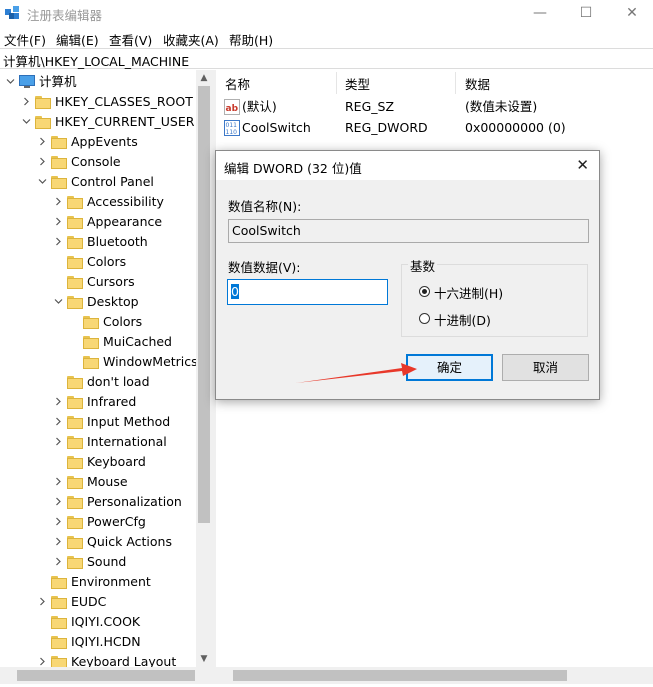 This screenshot has width=653, height=687. I want to click on menu-favorites: 收藏夹(A), so click(191, 39).